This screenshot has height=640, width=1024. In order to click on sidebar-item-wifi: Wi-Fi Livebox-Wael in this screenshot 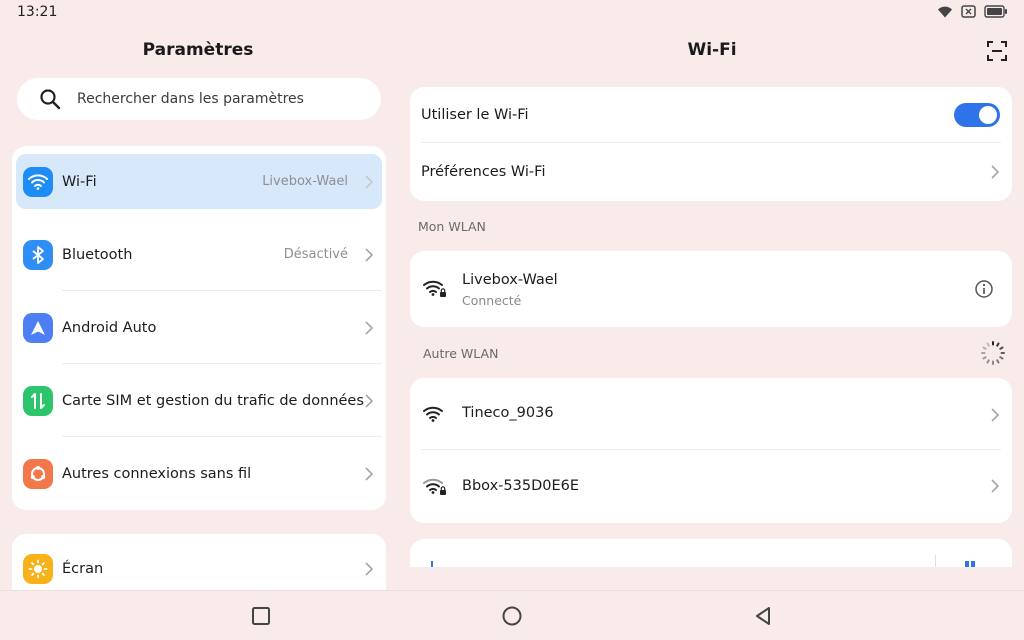, I will do `click(199, 181)`.